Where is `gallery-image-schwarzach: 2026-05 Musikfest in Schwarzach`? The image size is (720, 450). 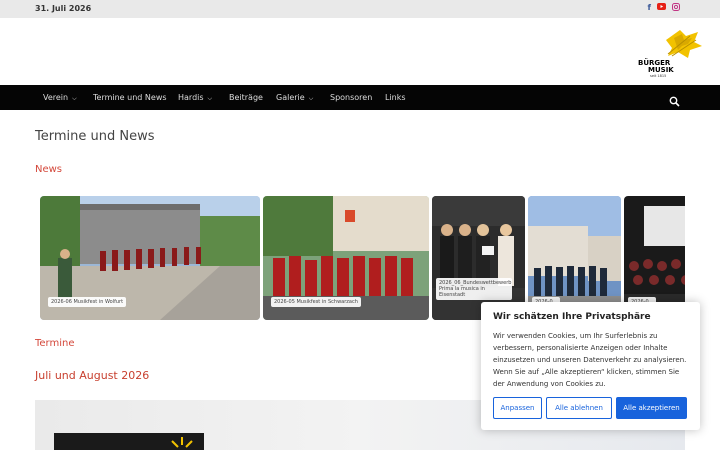
gallery-image-schwarzach: 2026-05 Musikfest in Schwarzach is located at coordinates (346, 258).